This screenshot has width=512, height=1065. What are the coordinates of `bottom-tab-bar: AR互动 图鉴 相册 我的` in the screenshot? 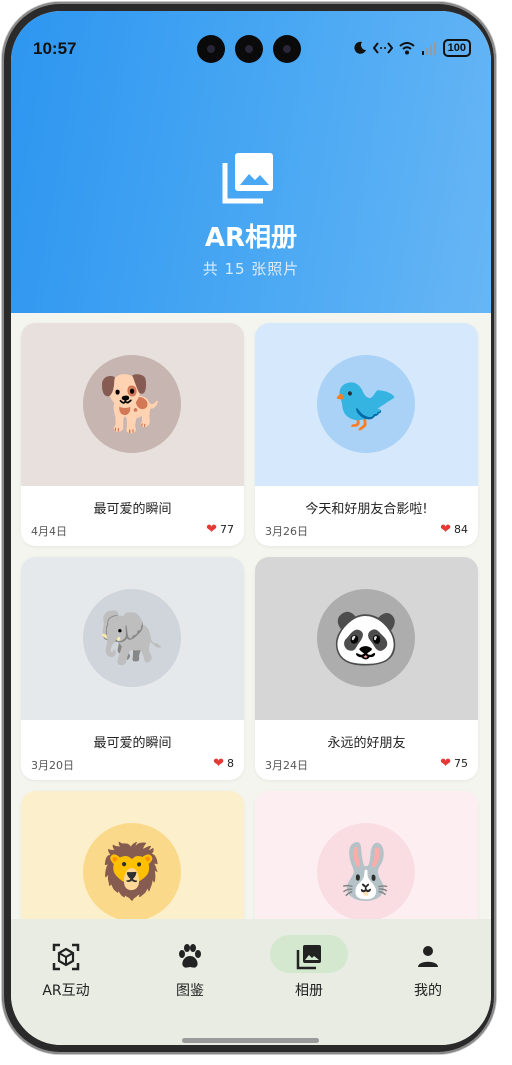 It's located at (251, 982).